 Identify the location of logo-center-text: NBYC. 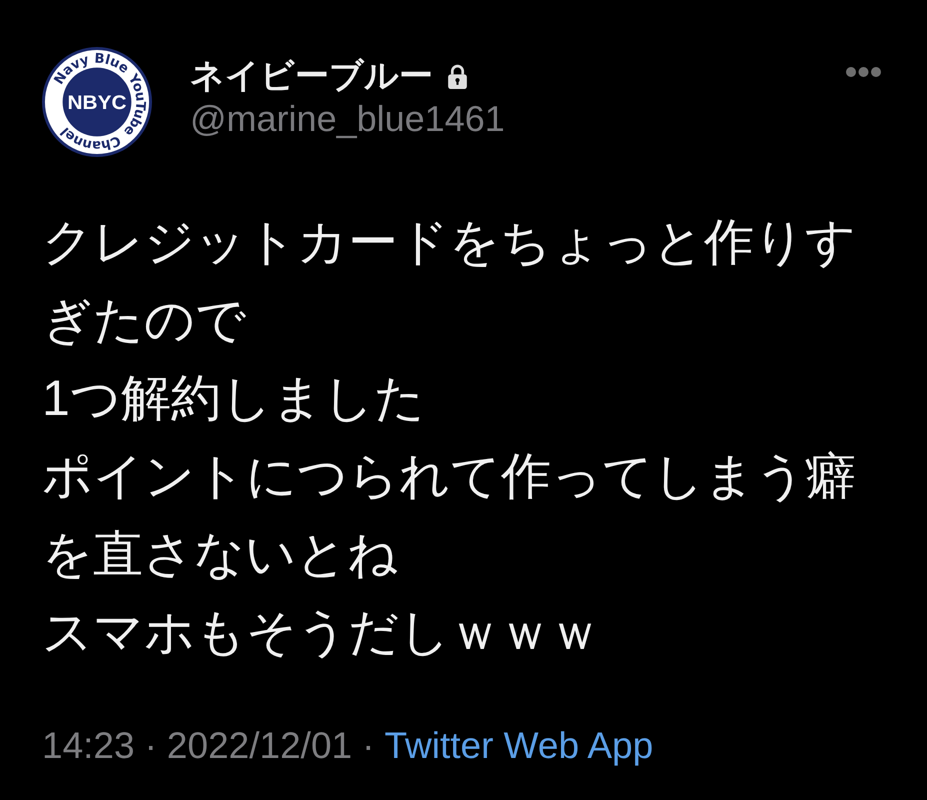
(96, 103).